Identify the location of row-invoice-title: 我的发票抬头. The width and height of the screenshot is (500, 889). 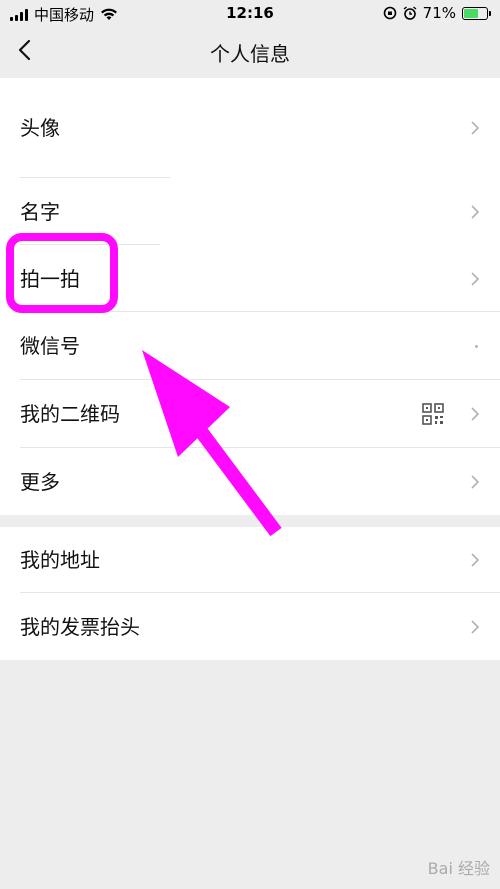
(250, 626).